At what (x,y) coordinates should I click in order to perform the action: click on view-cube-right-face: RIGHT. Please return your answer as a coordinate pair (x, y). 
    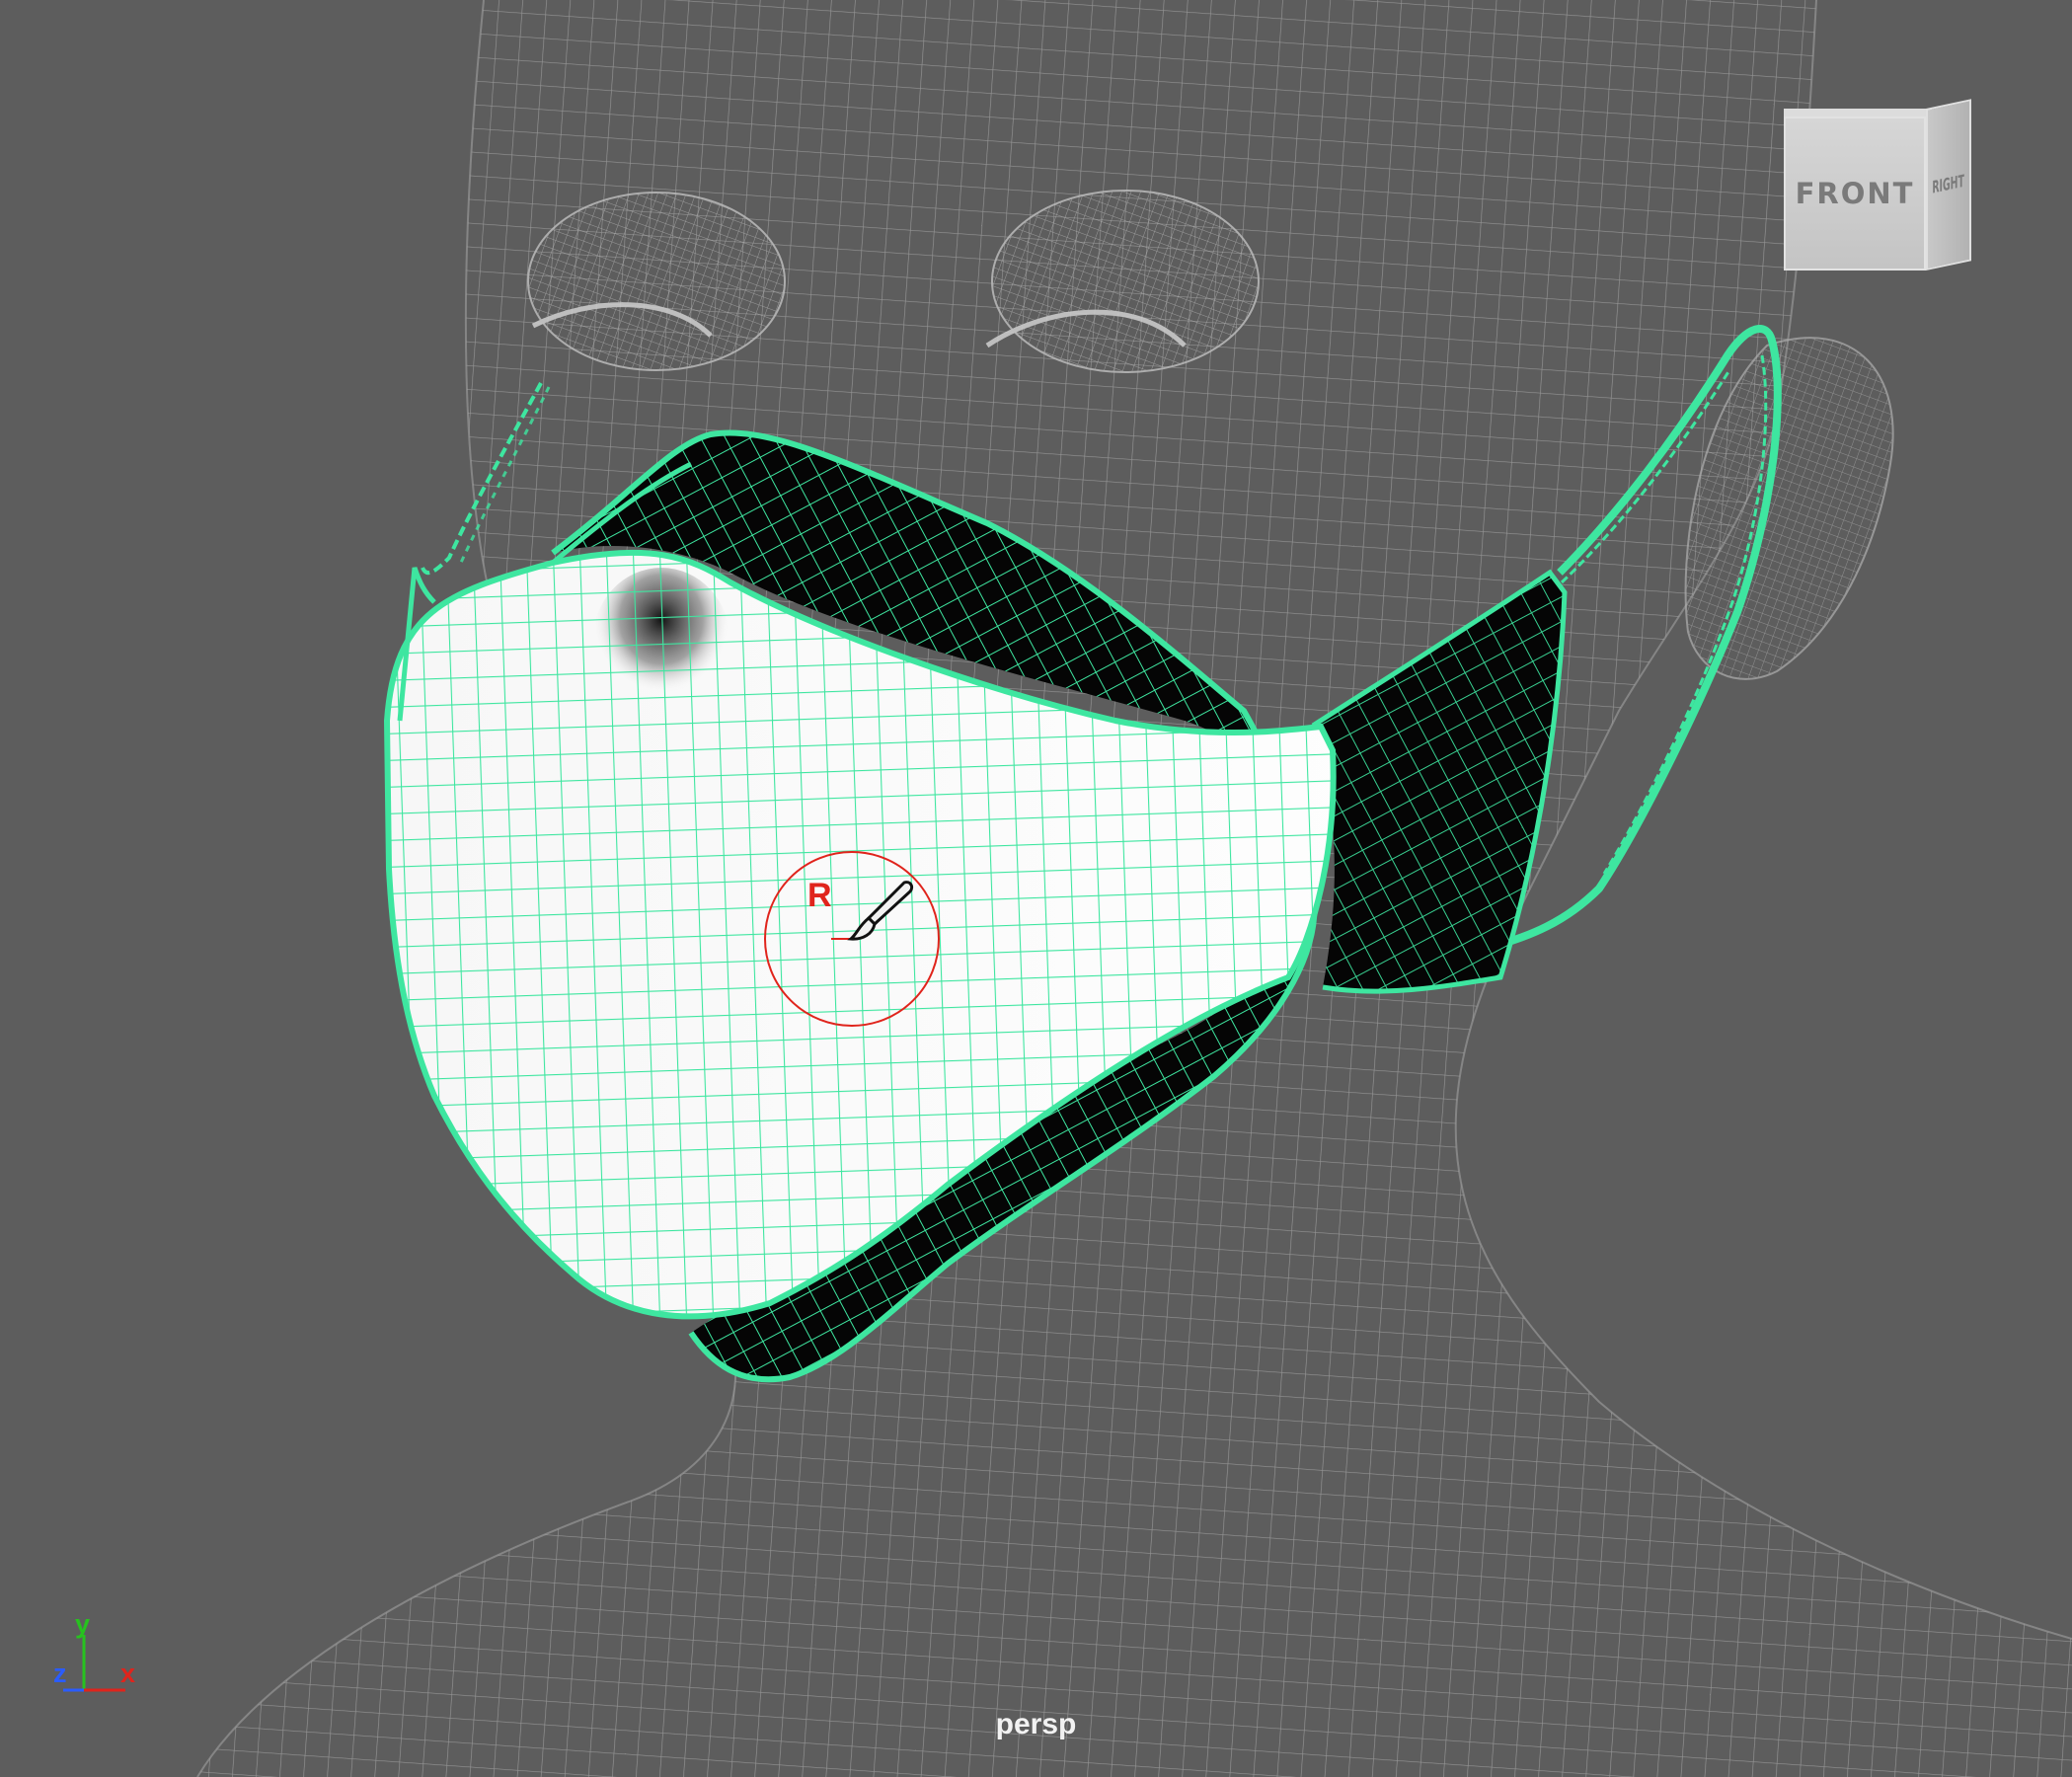
    Looking at the image, I should click on (1948, 184).